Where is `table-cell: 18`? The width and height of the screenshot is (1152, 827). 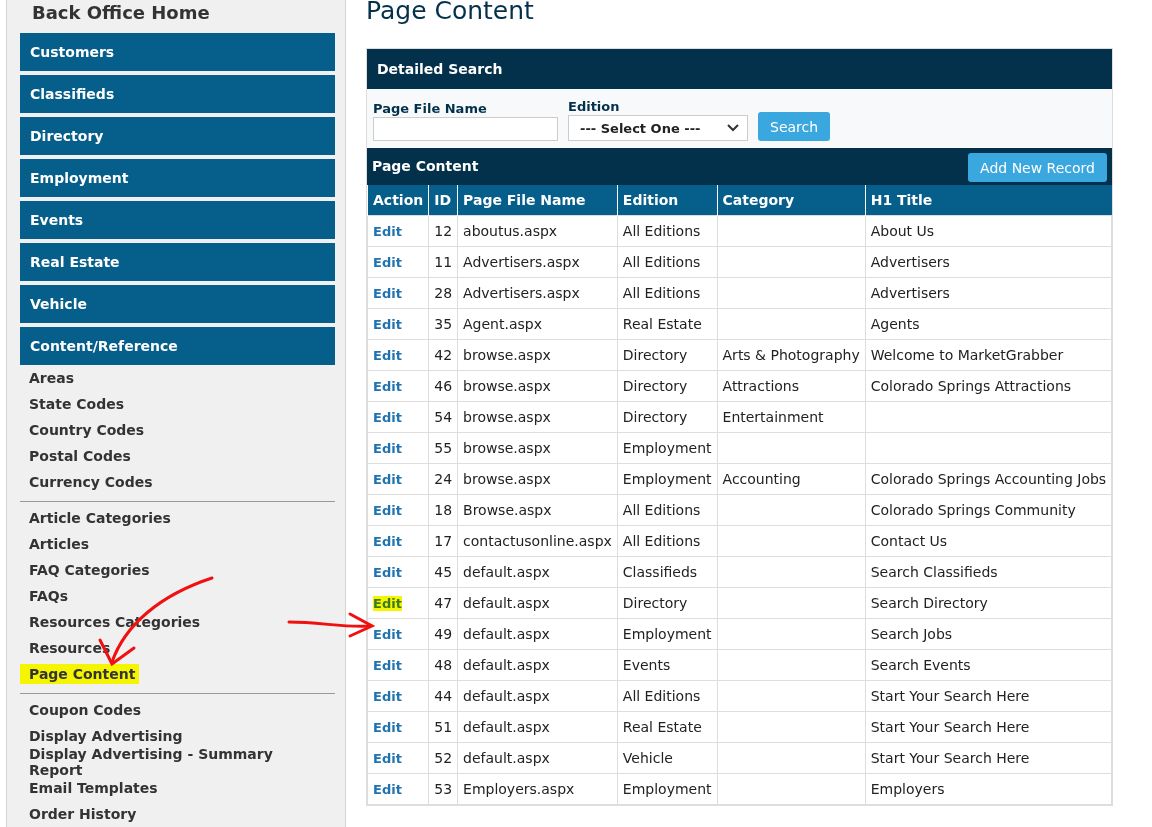
table-cell: 18 is located at coordinates (443, 510).